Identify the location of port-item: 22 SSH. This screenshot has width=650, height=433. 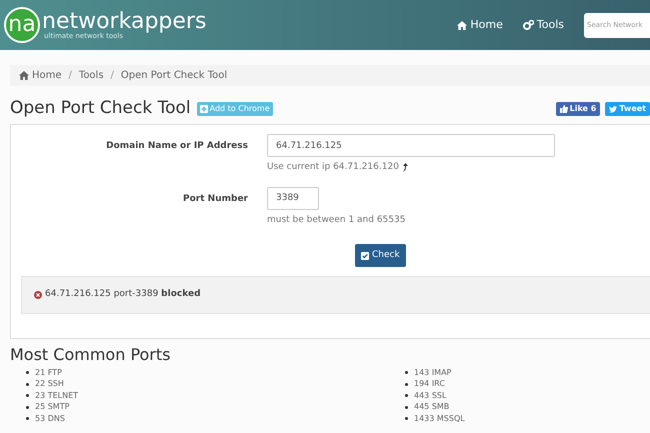
(49, 384).